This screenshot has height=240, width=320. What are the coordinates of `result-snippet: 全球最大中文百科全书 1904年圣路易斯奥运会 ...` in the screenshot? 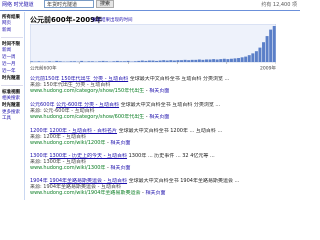 It's located at (184, 181).